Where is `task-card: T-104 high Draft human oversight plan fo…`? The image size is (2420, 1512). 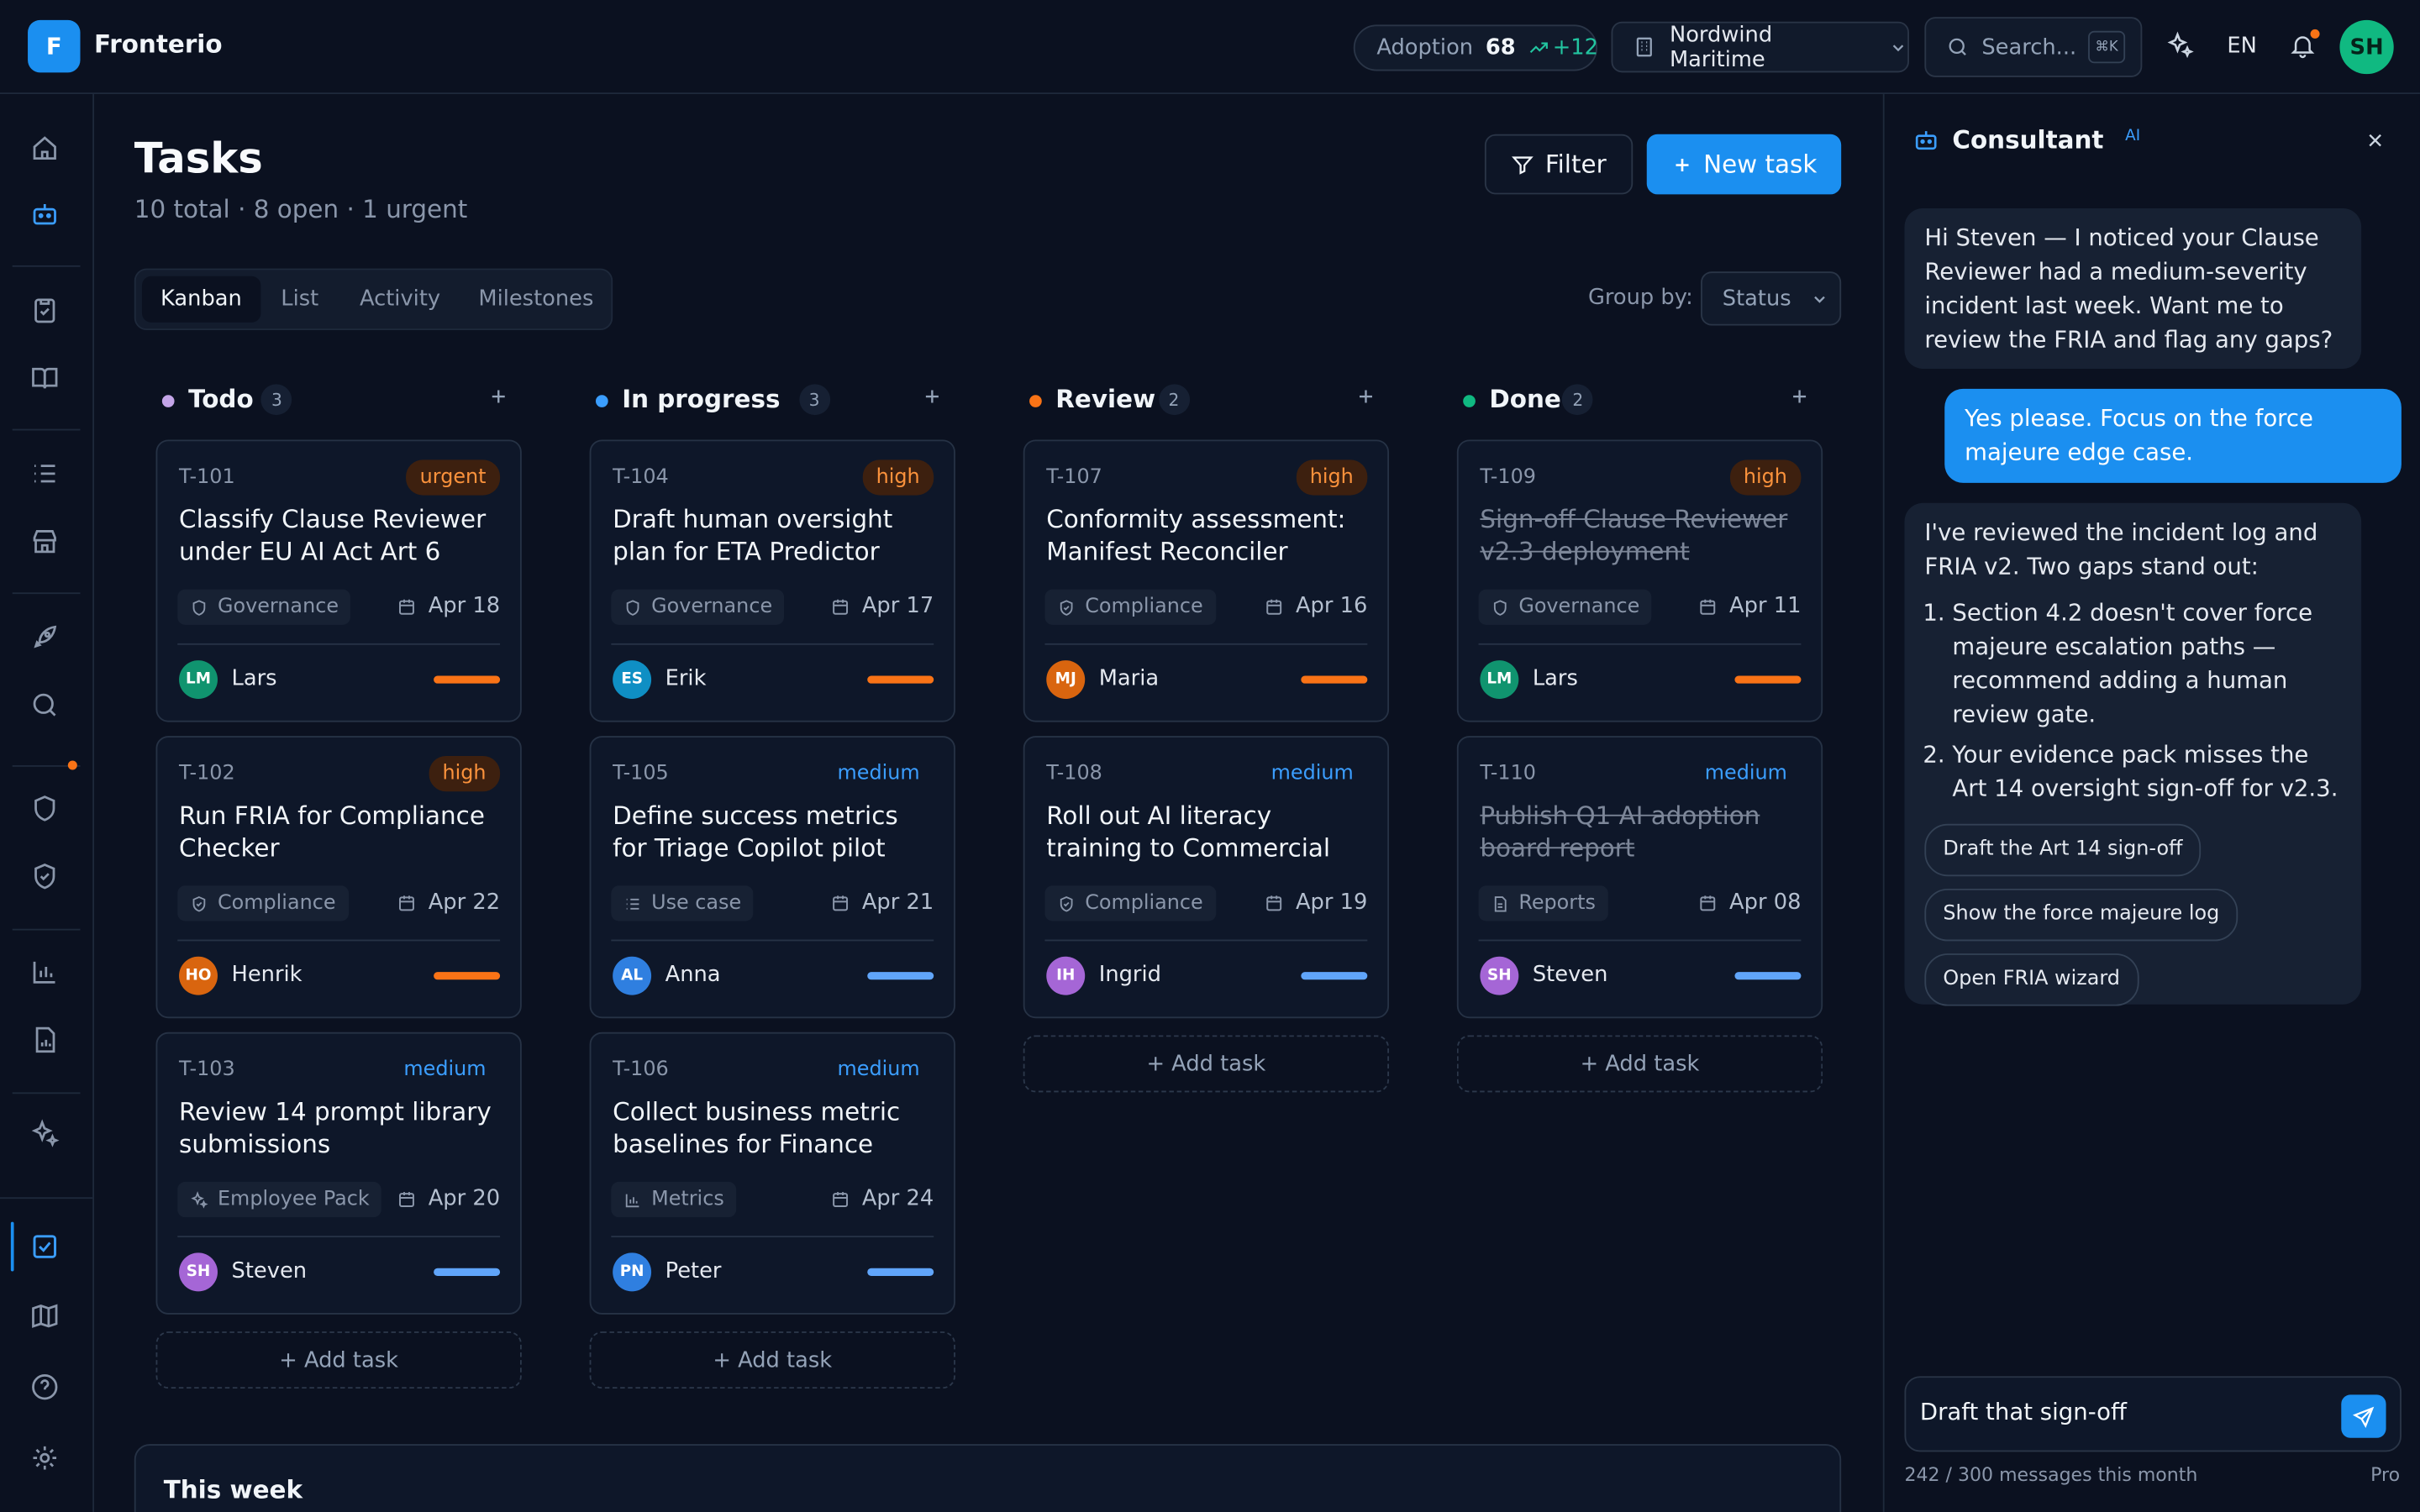 task-card: T-104 high Draft human oversight plan fo… is located at coordinates (772, 580).